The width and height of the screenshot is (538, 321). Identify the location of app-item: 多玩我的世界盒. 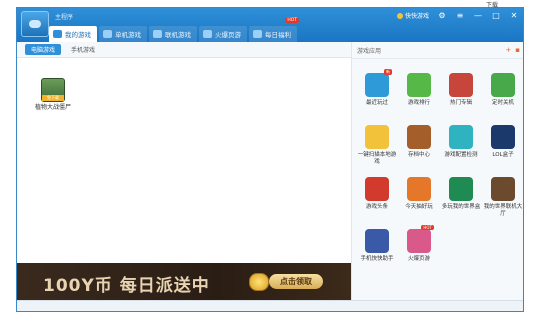
(461, 203).